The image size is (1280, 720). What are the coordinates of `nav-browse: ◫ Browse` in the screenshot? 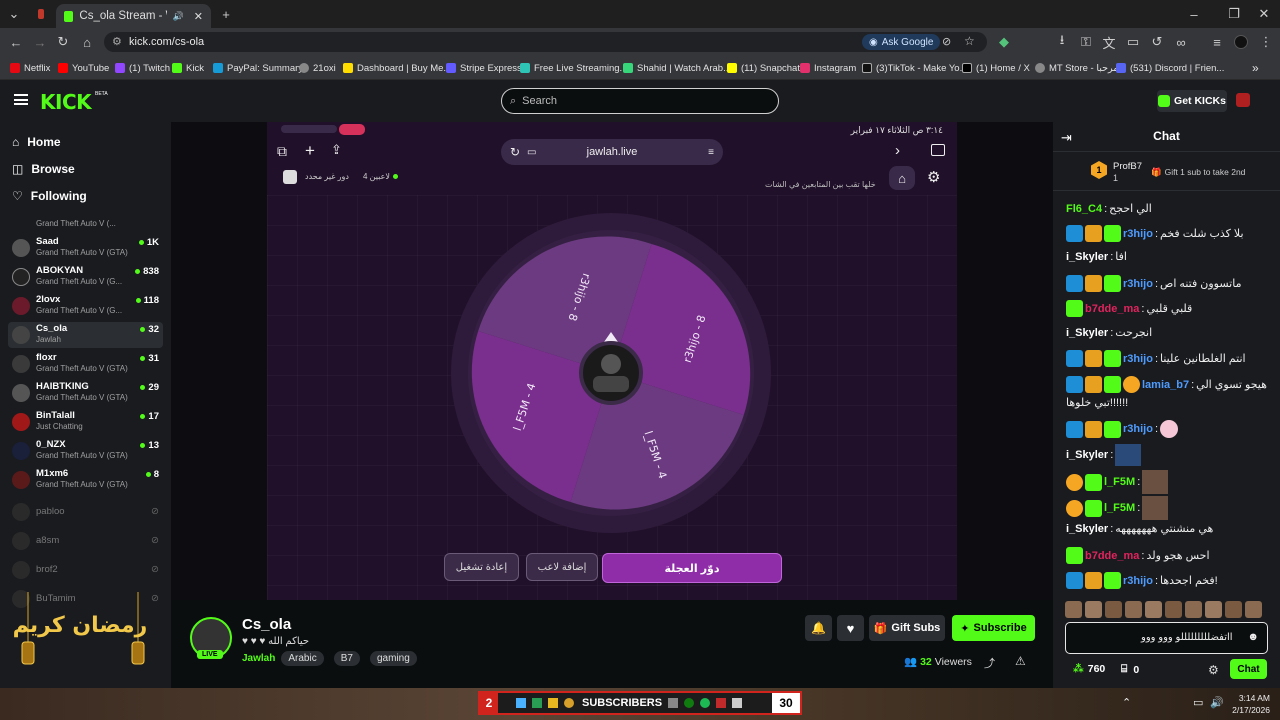 It's located at (43, 169).